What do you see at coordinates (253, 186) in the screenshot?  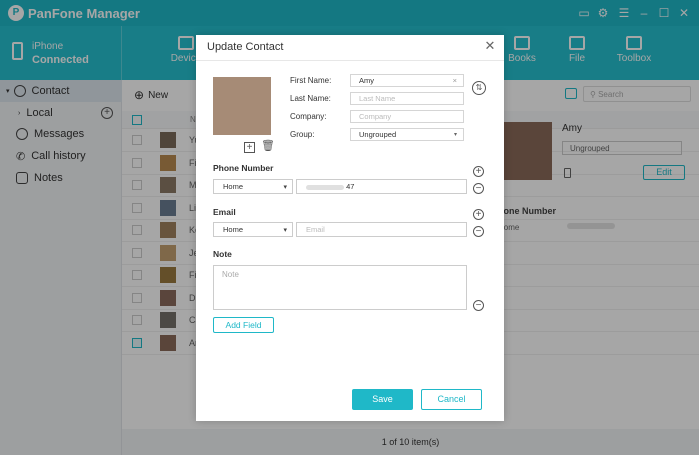 I see `phone-type-select: Home ▾` at bounding box center [253, 186].